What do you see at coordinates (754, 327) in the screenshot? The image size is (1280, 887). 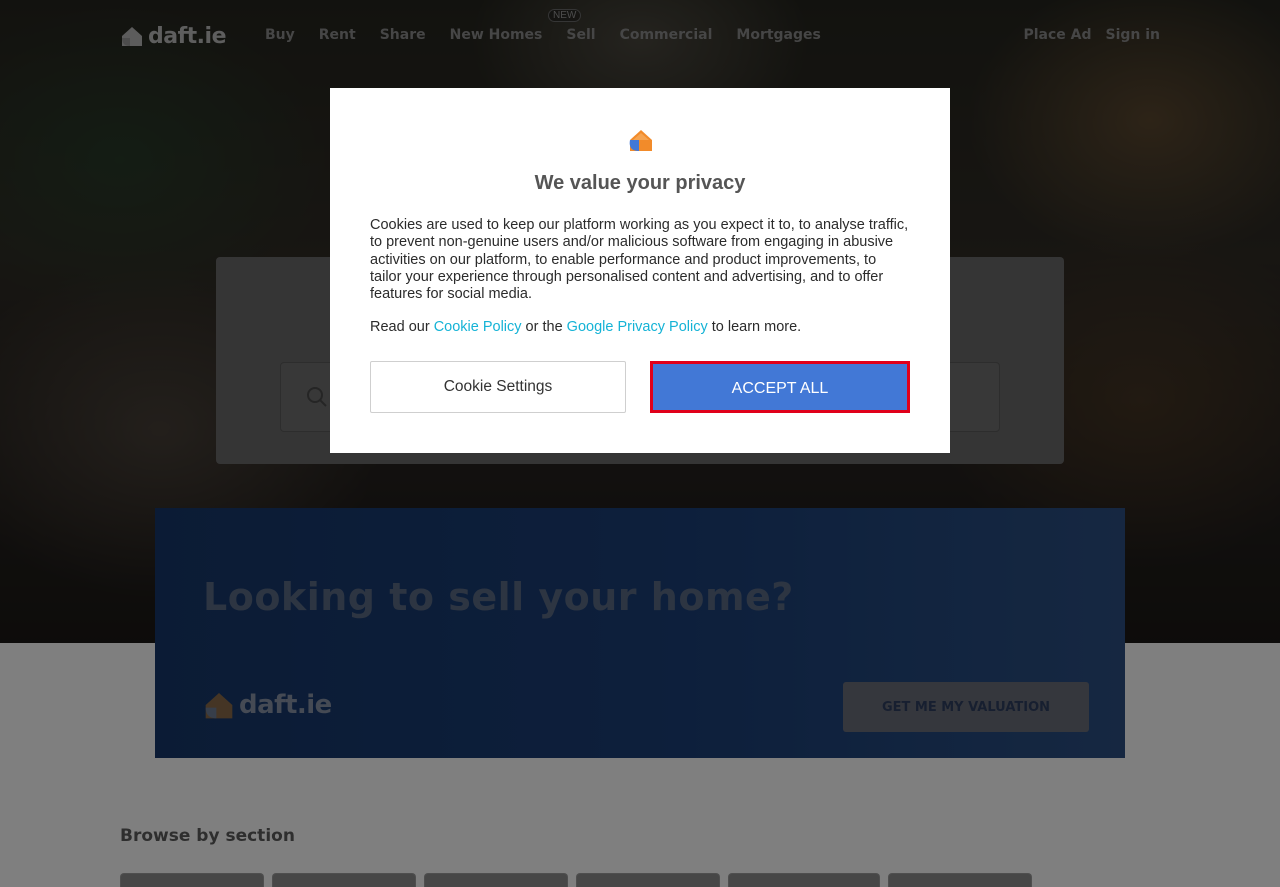 I see `read-suffix: to learn more.` at bounding box center [754, 327].